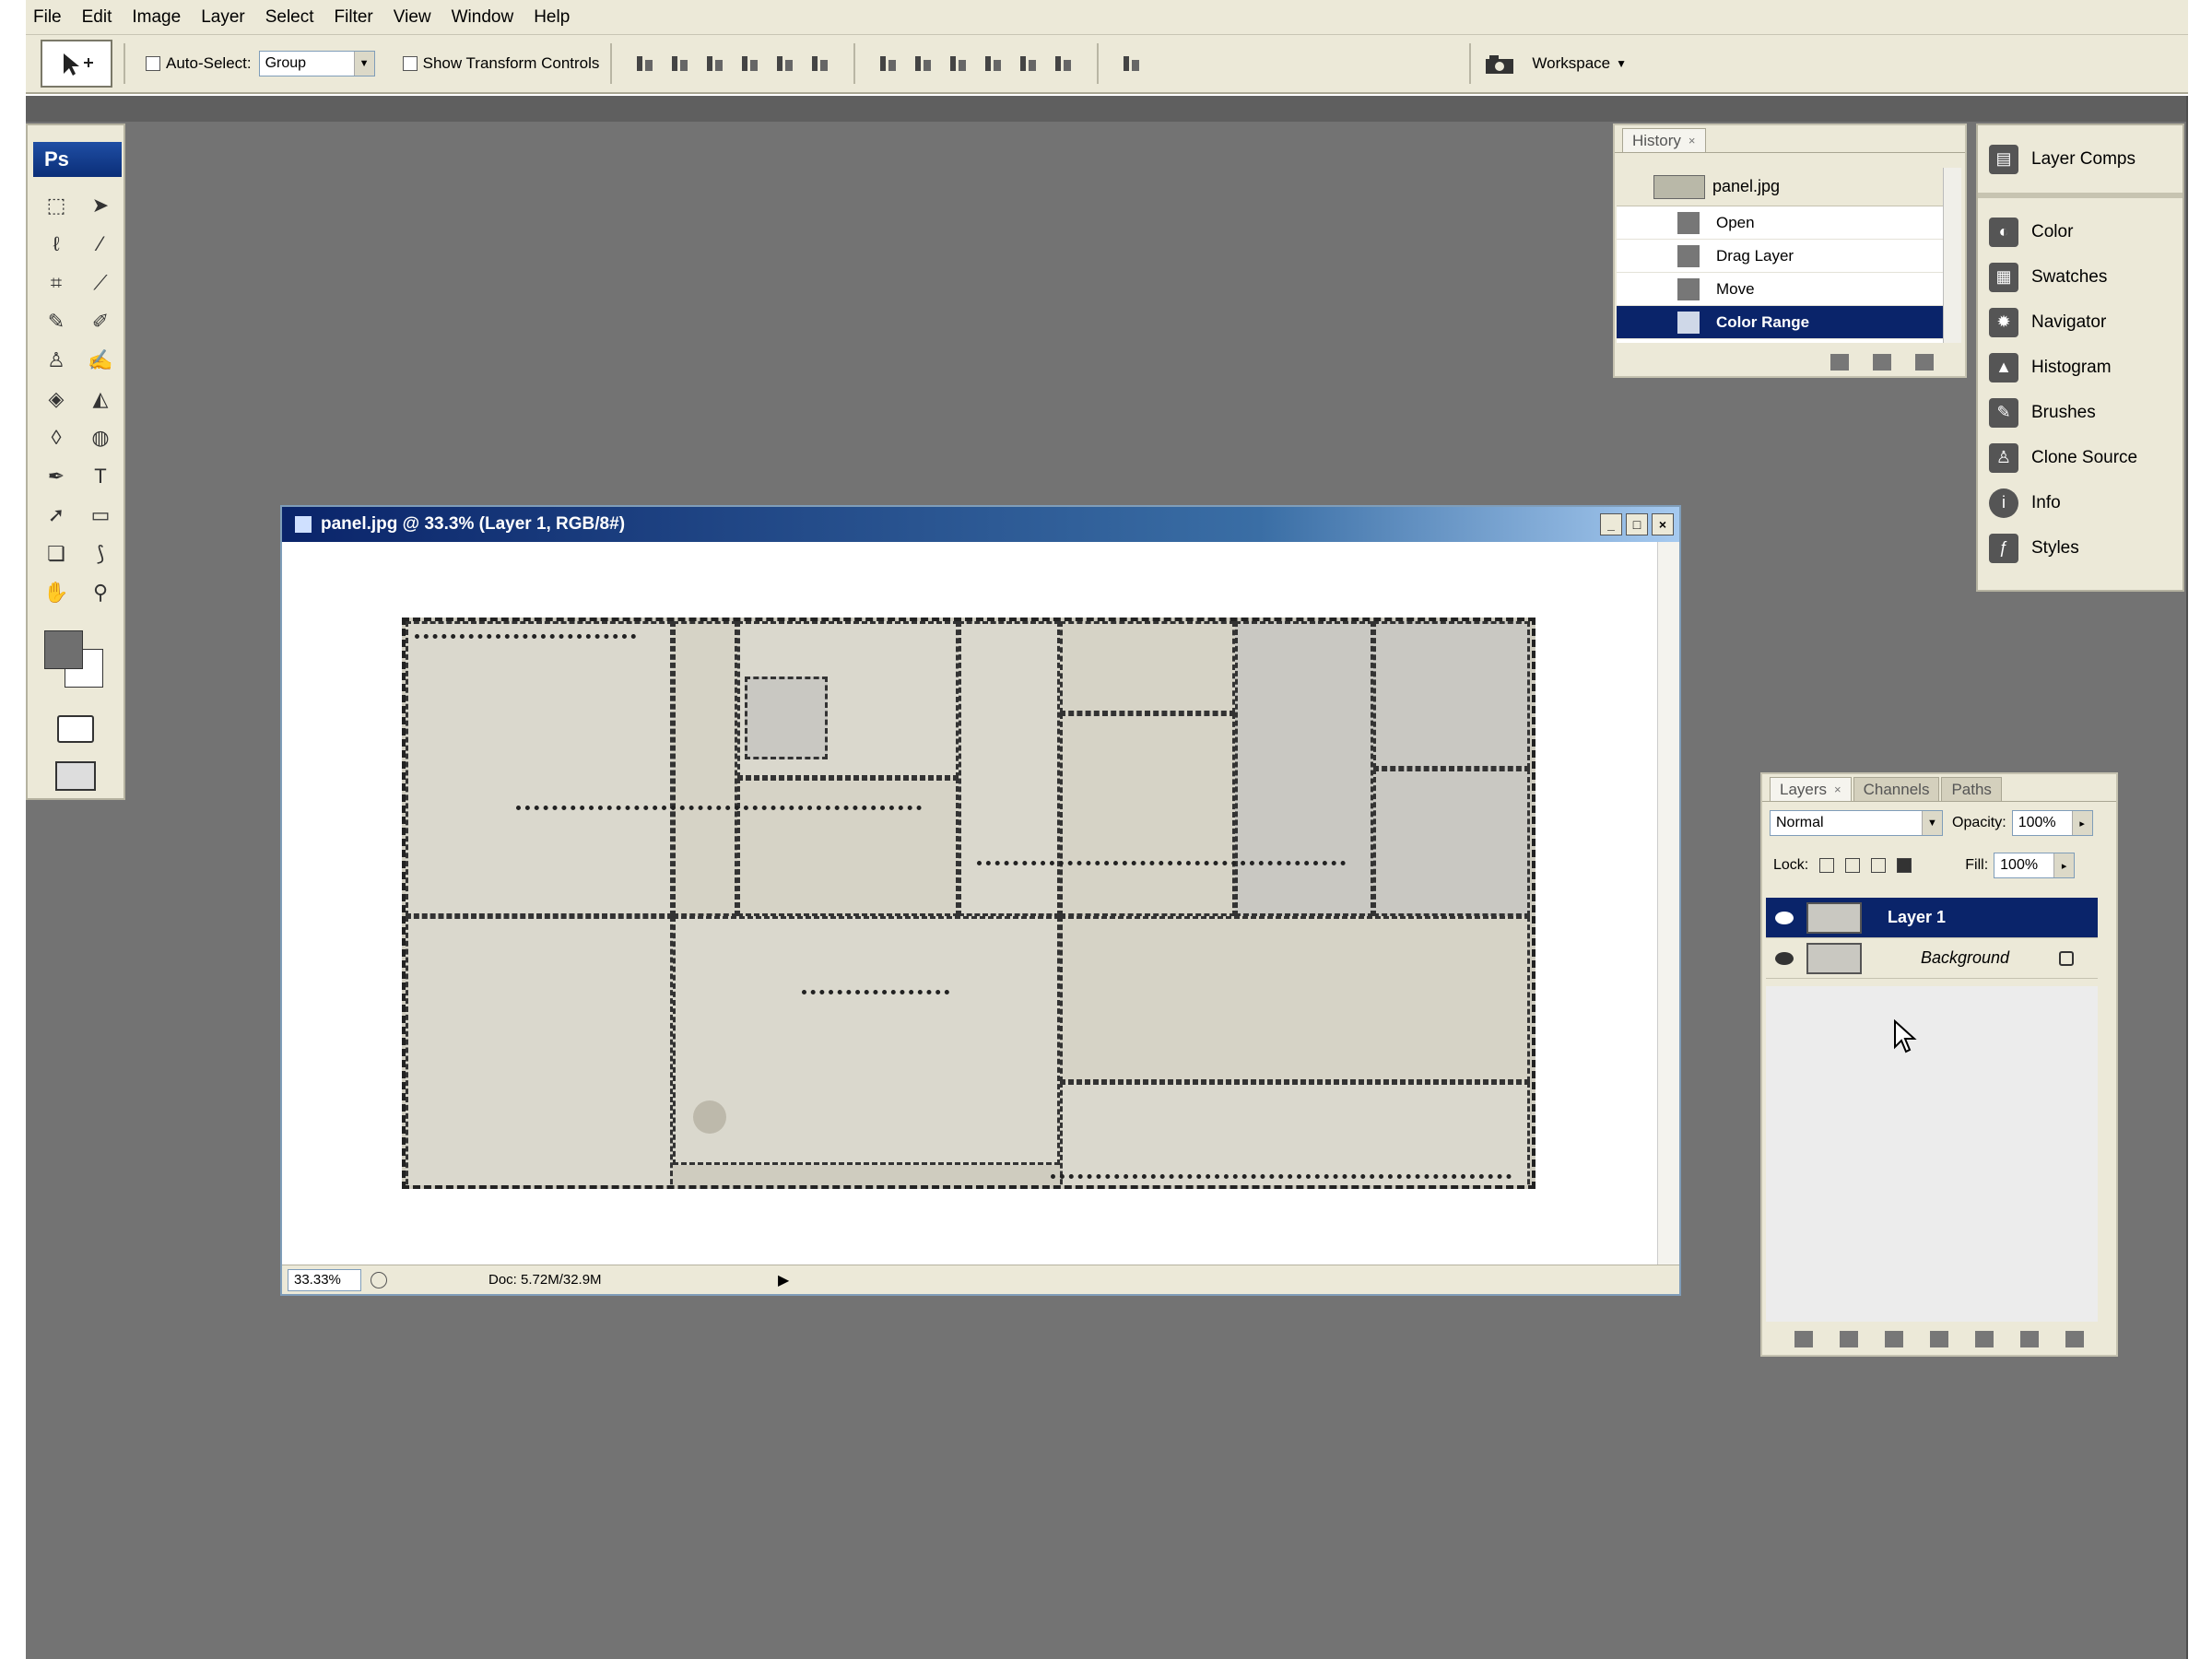 The height and width of the screenshot is (1659, 2212). I want to click on show-transform-option: Show Transform Controls, so click(500, 63).